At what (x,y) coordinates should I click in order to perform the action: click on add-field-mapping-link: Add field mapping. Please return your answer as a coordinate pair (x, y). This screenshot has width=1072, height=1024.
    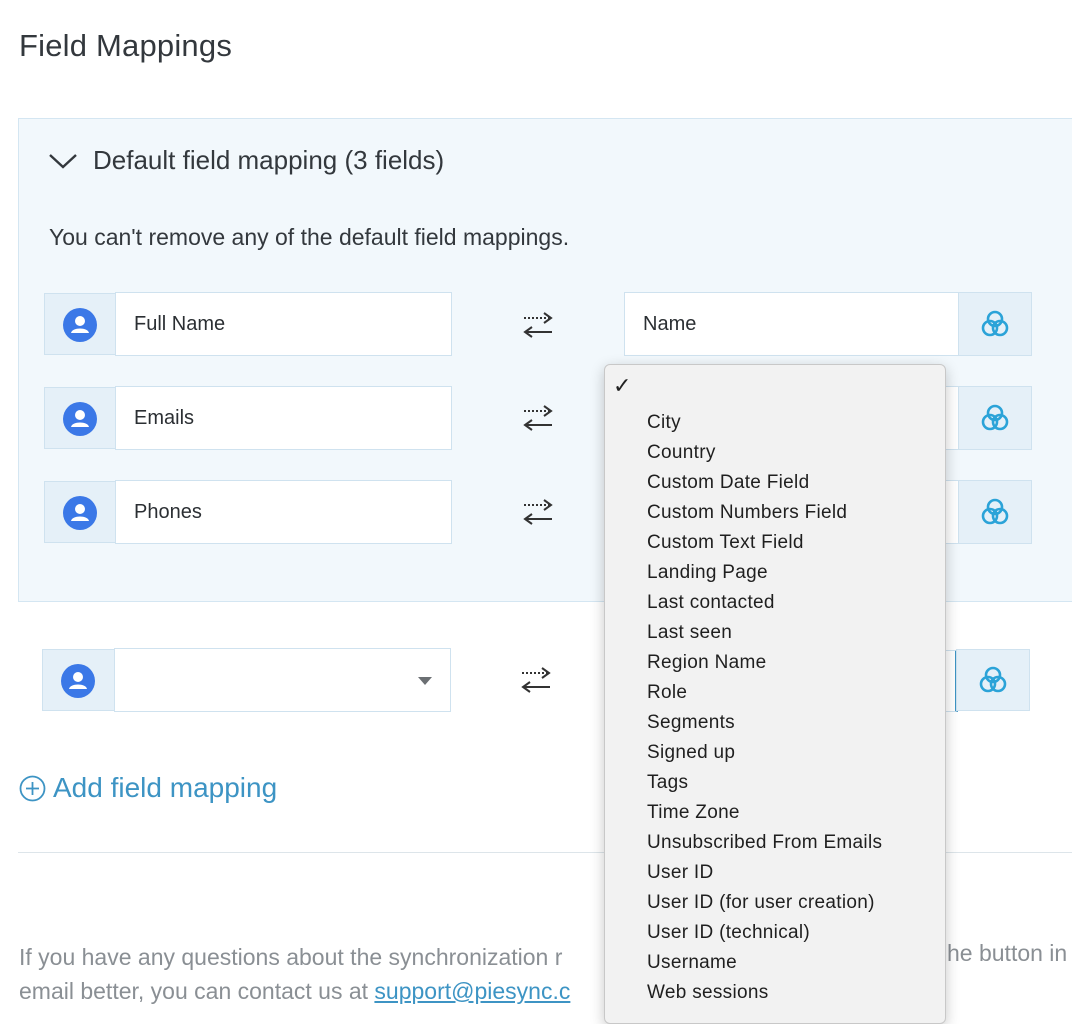
    Looking at the image, I should click on (148, 788).